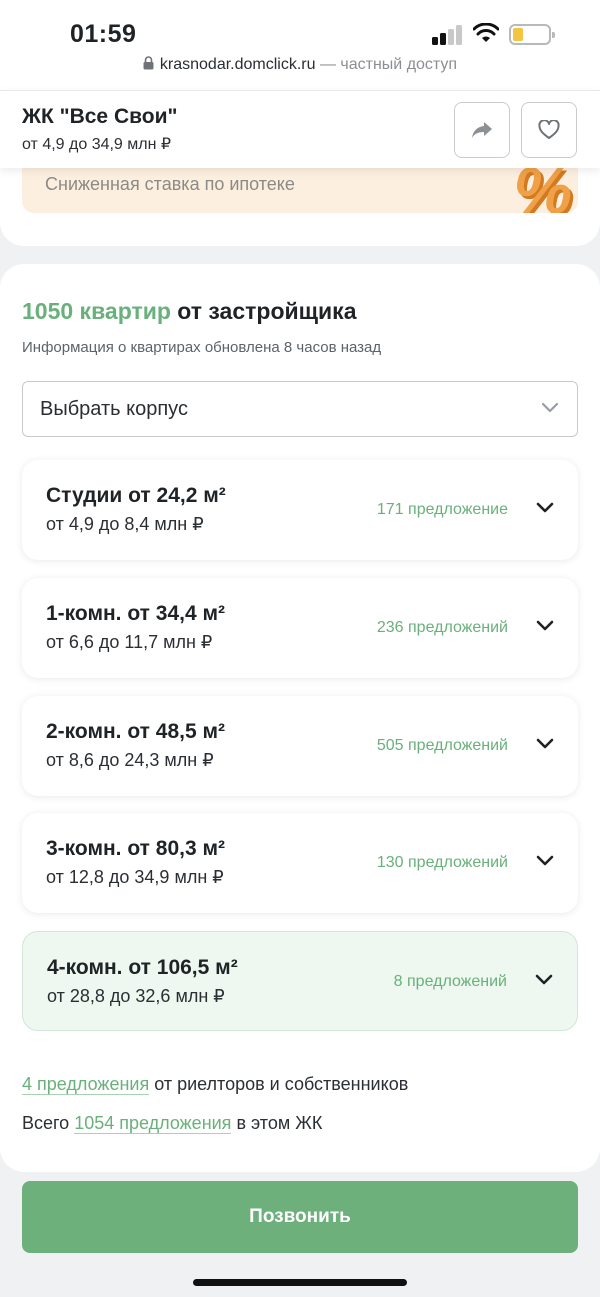  I want to click on favorite-button, so click(549, 130).